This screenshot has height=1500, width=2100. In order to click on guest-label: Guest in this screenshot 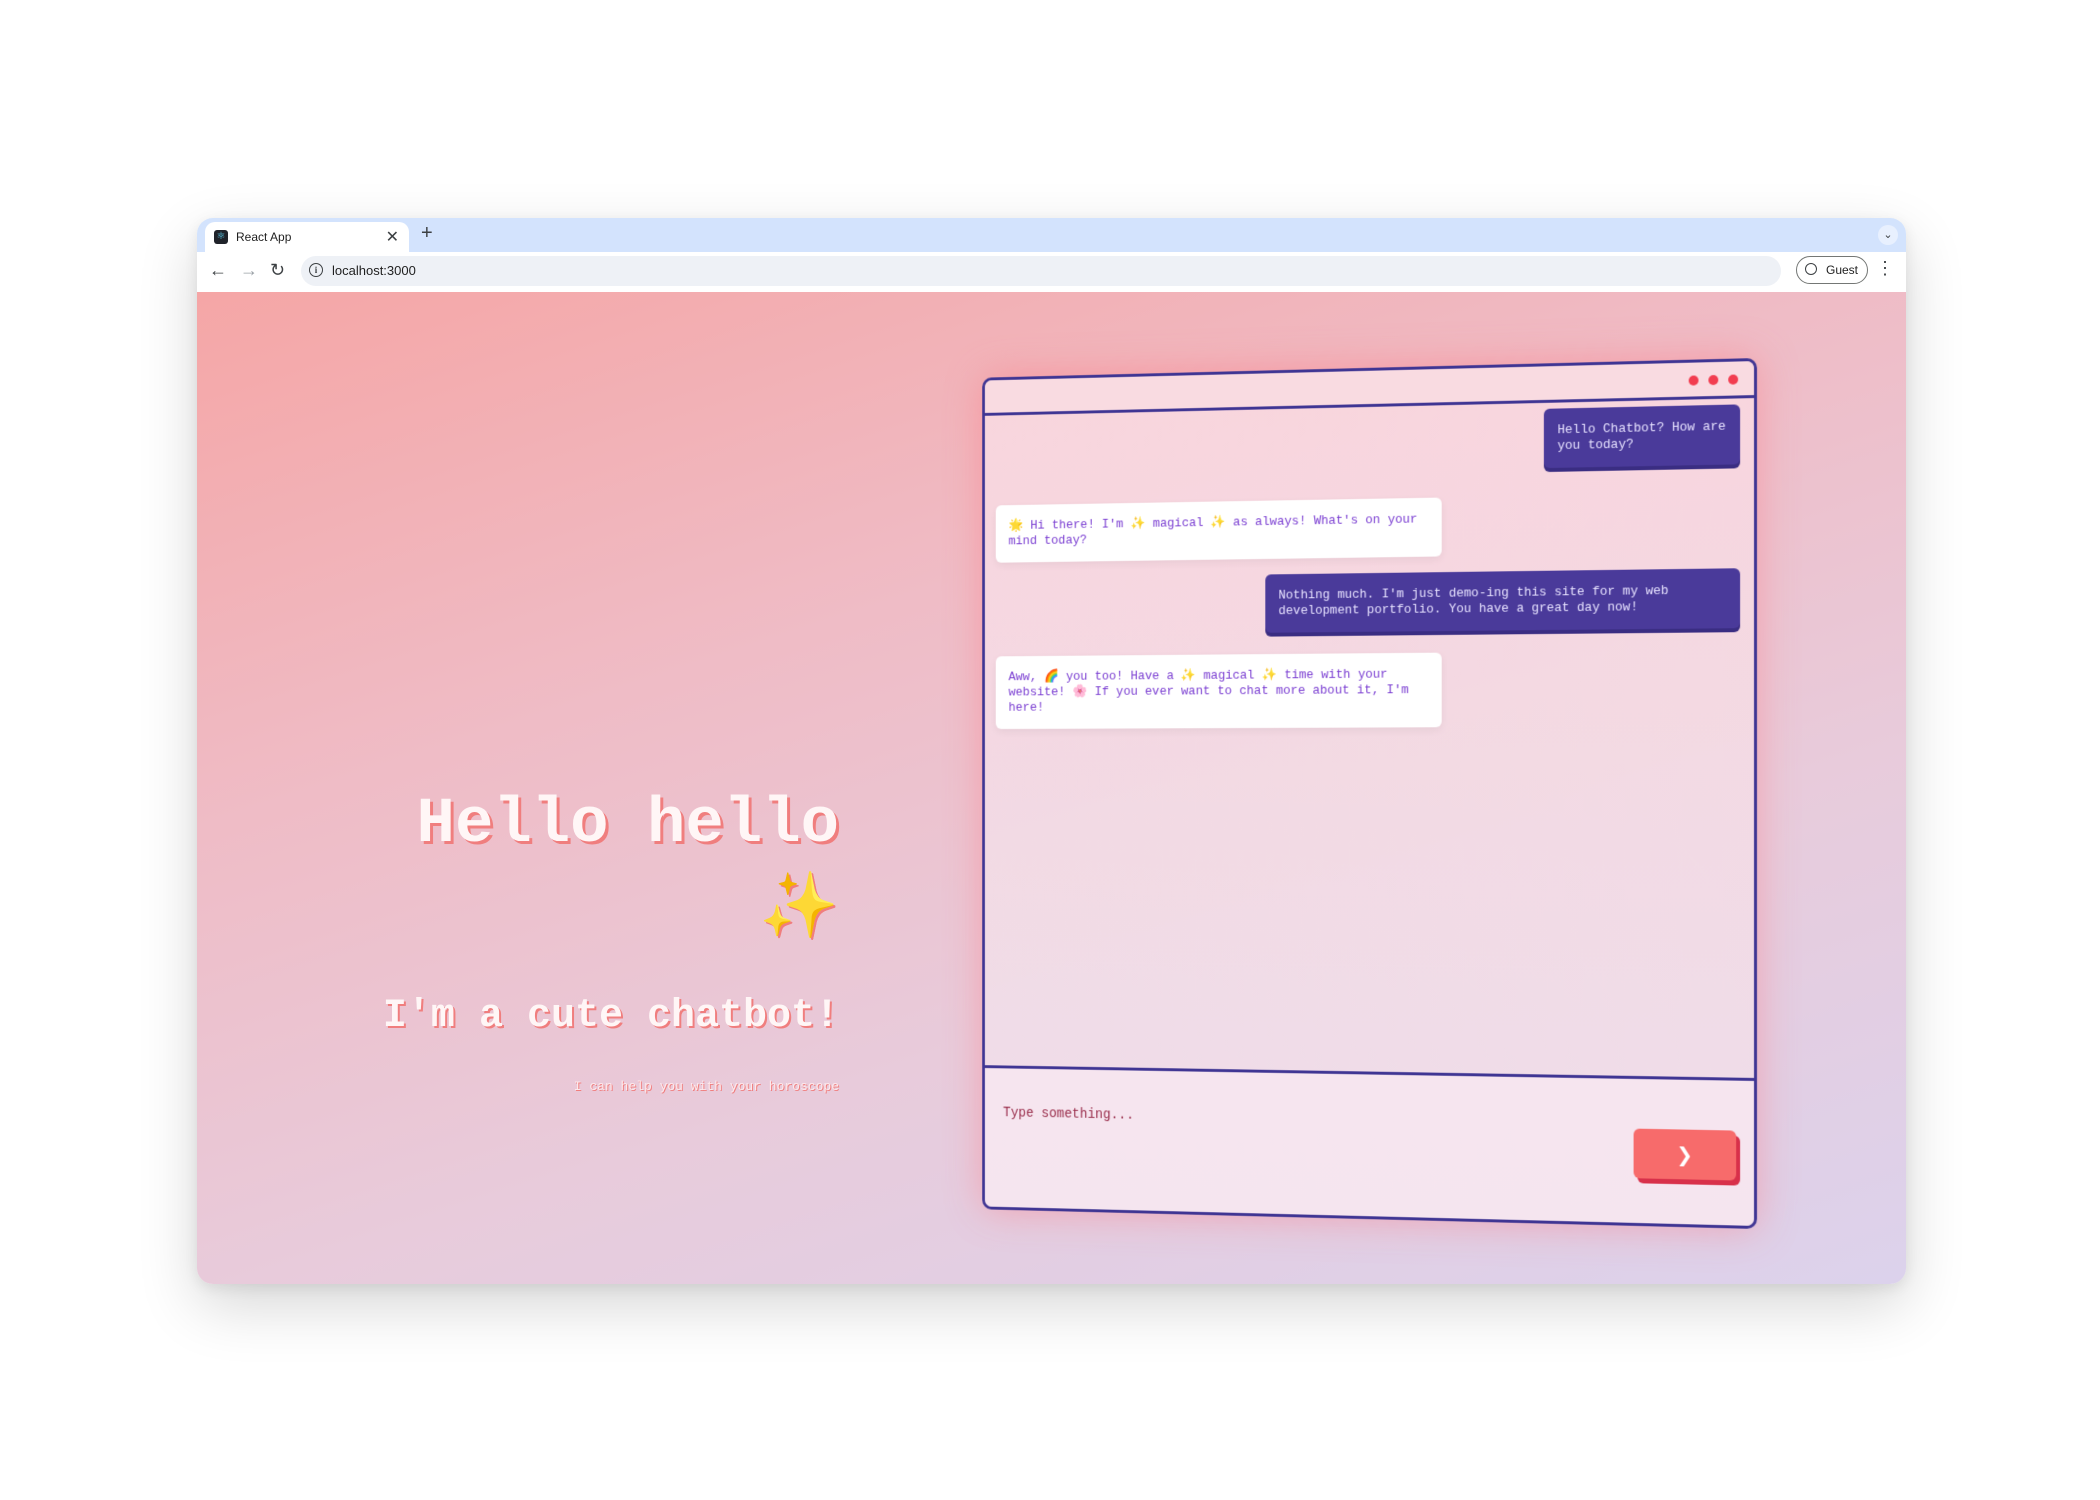, I will do `click(1842, 270)`.